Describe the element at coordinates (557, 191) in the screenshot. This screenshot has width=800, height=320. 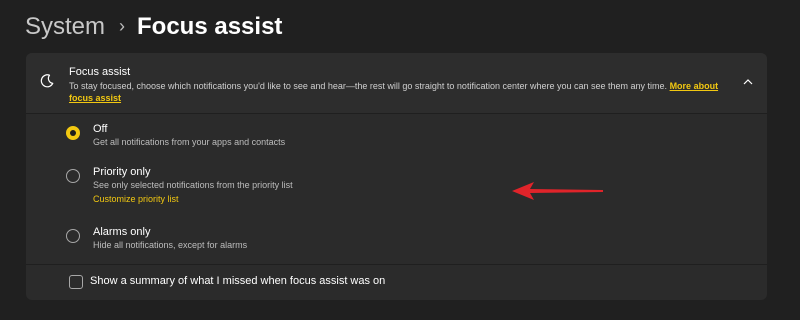
I see `red-arrow-annotation` at that location.